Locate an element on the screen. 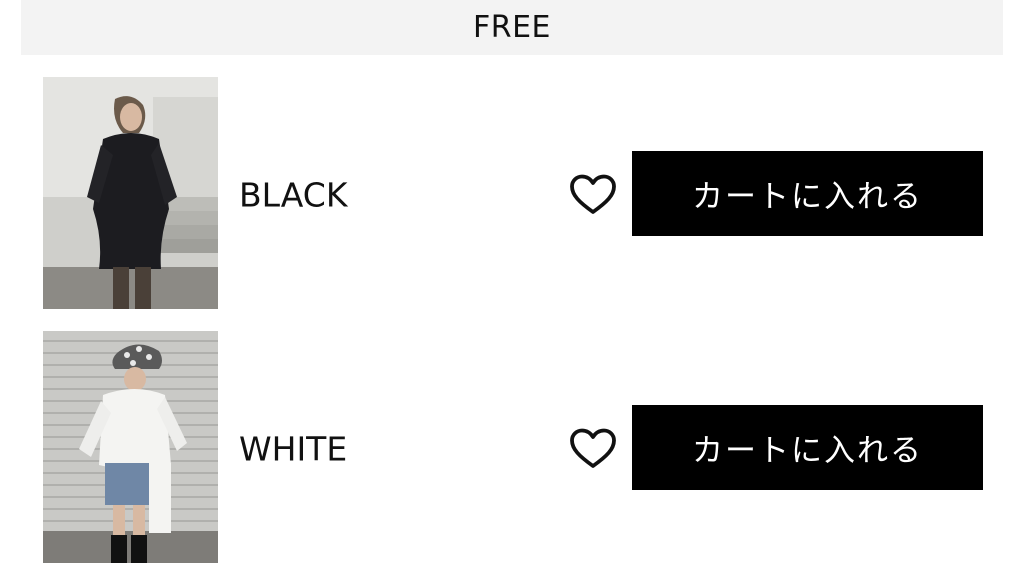 The height and width of the screenshot is (583, 1024). product-photo-white is located at coordinates (130, 447).